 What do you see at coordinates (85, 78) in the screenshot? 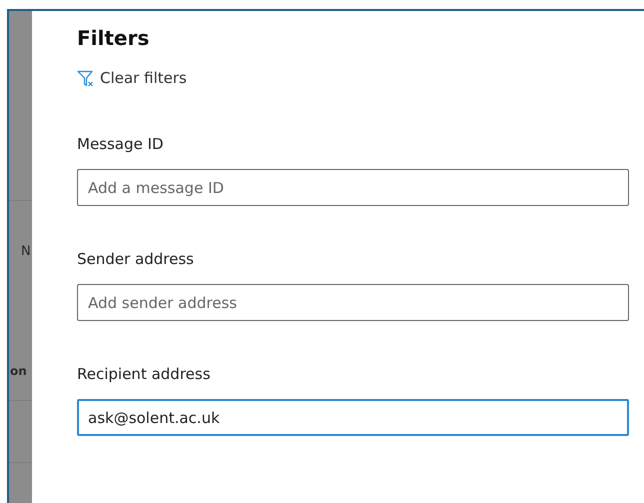
I see `filter-clear-icon` at bounding box center [85, 78].